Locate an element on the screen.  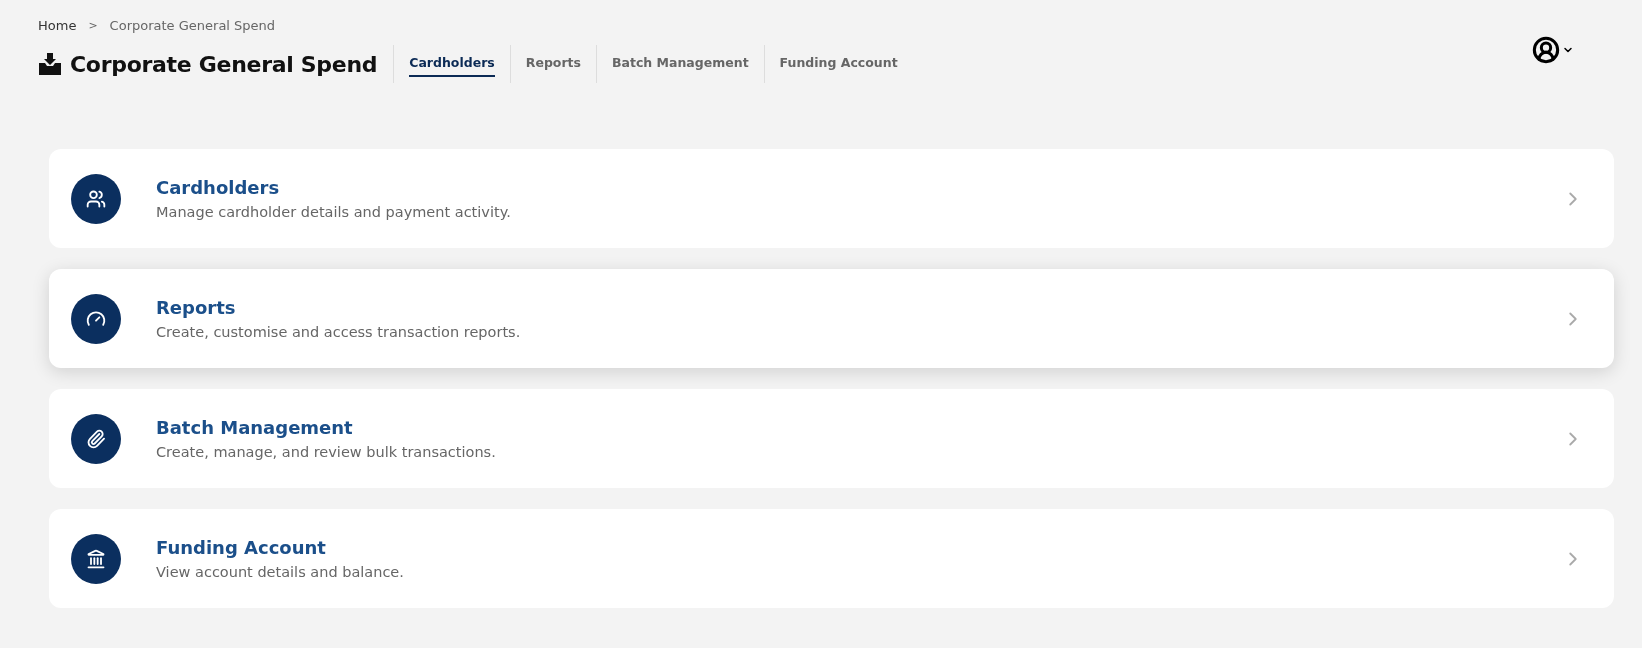
card-description: Create, manage, and review bulk transactions. is located at coordinates (326, 452).